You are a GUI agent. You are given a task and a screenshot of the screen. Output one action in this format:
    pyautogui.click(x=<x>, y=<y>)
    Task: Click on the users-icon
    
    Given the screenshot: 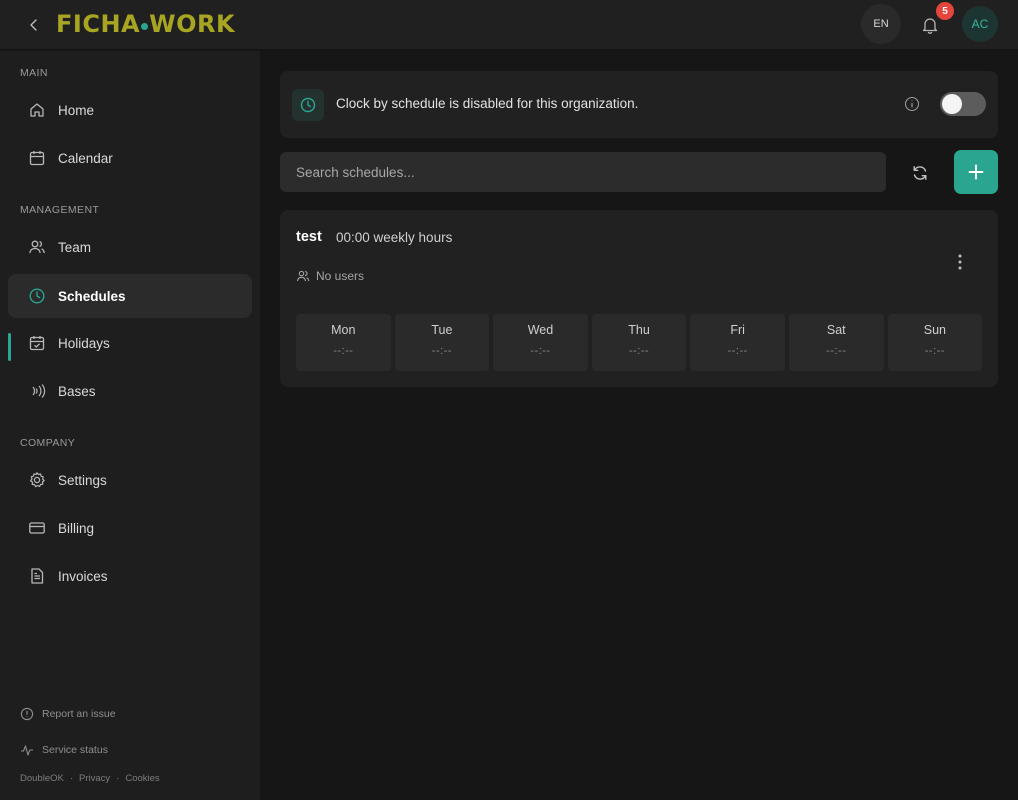 What is the action you would take?
    pyautogui.click(x=303, y=276)
    